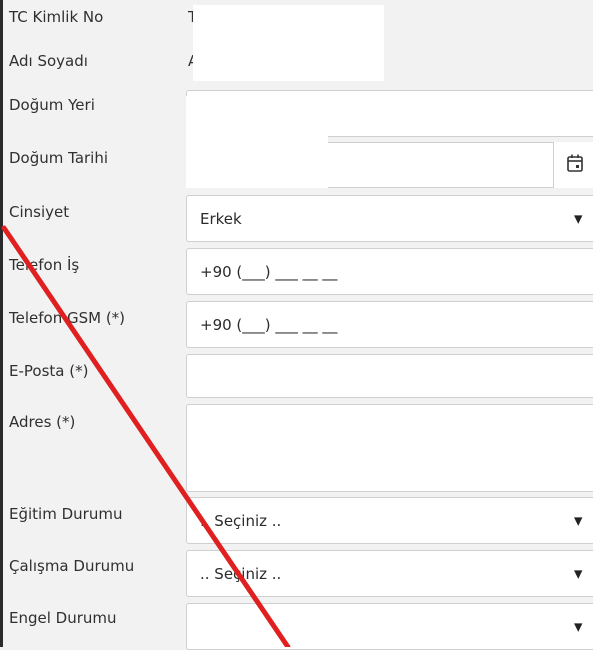 Image resolution: width=593 pixels, height=650 pixels. Describe the element at coordinates (389, 626) in the screenshot. I see `engel-durumu-select: ▼` at that location.